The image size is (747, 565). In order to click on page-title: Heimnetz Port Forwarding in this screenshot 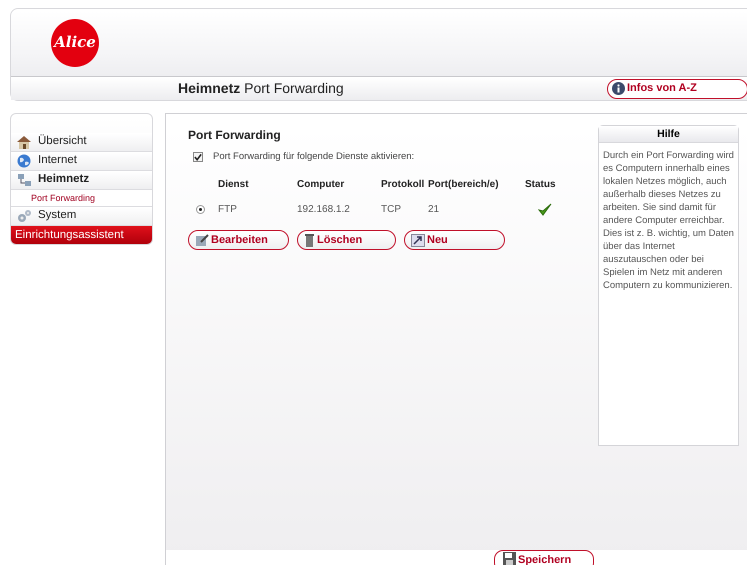, I will do `click(261, 88)`.